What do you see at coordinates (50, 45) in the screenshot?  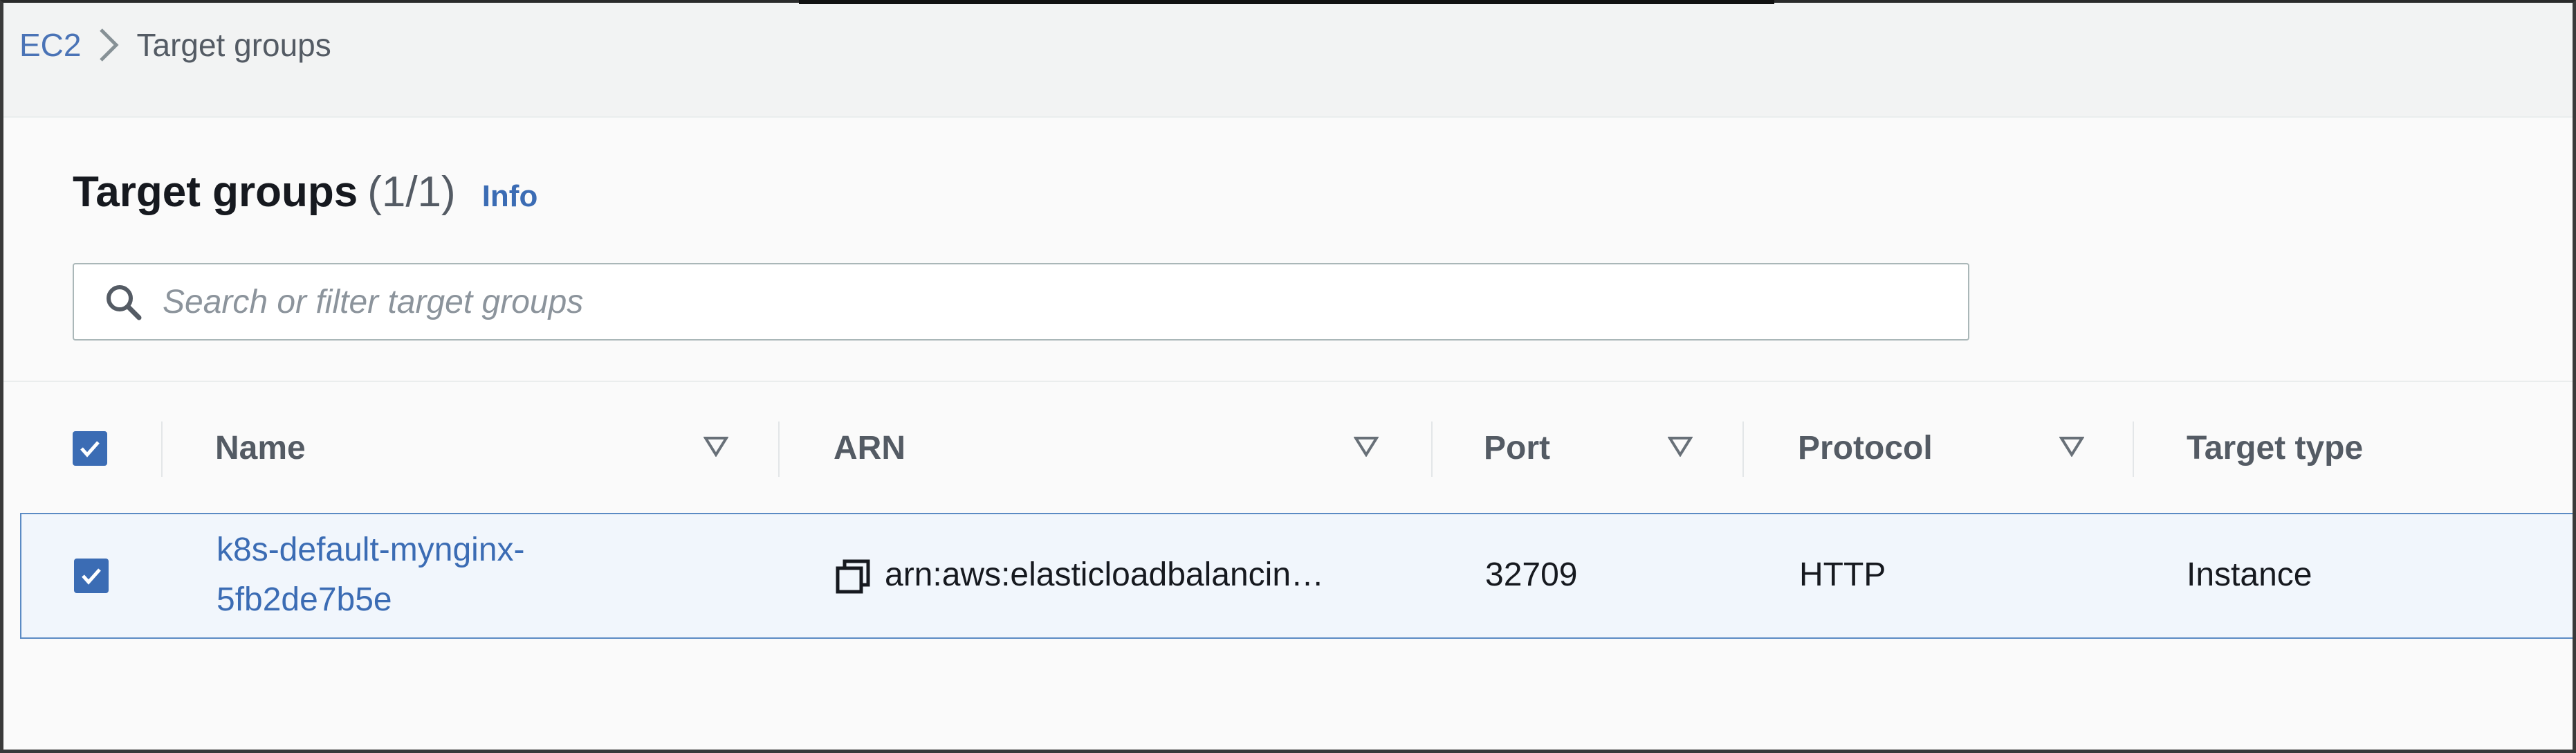 I see `breadcrumb-ec2-link: EC2` at bounding box center [50, 45].